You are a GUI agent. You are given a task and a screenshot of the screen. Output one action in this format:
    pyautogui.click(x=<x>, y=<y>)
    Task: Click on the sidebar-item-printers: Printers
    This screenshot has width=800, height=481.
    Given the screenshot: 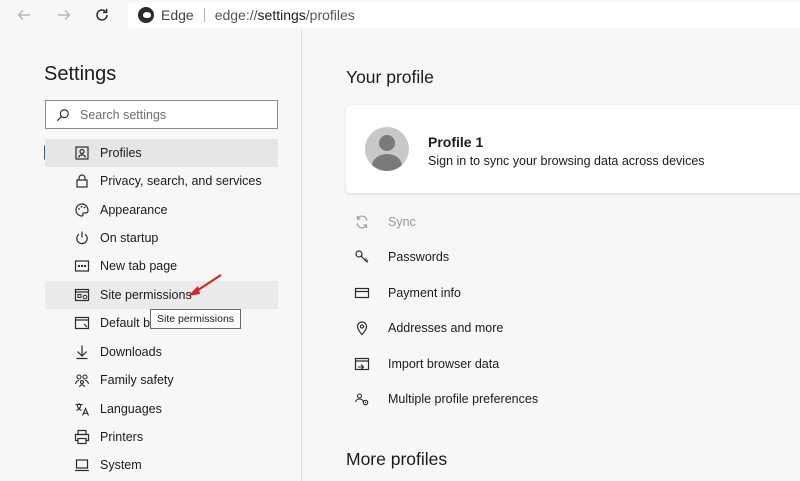 What is the action you would take?
    pyautogui.click(x=161, y=437)
    